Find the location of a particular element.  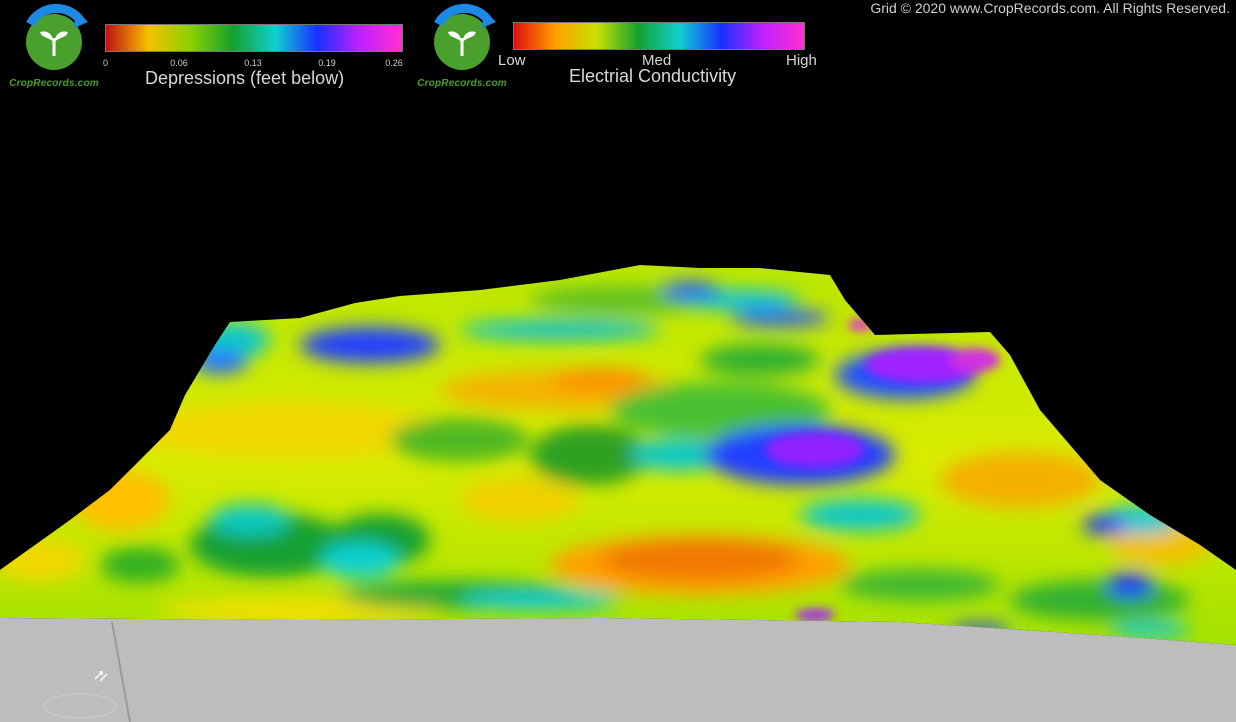

ec-legend-title: Electrial Conductivity is located at coordinates (653, 76).